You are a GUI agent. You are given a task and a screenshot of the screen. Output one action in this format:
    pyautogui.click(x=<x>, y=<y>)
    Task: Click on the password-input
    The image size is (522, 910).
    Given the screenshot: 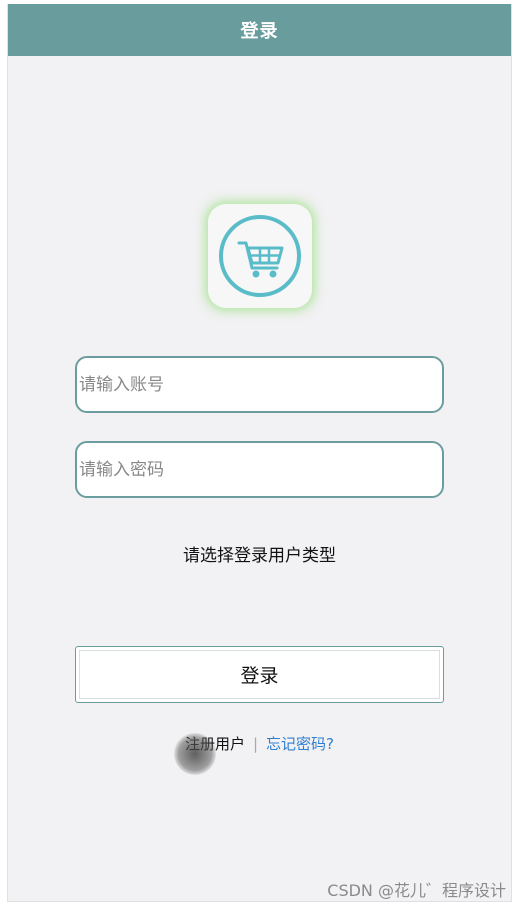 What is the action you would take?
    pyautogui.click(x=259, y=469)
    